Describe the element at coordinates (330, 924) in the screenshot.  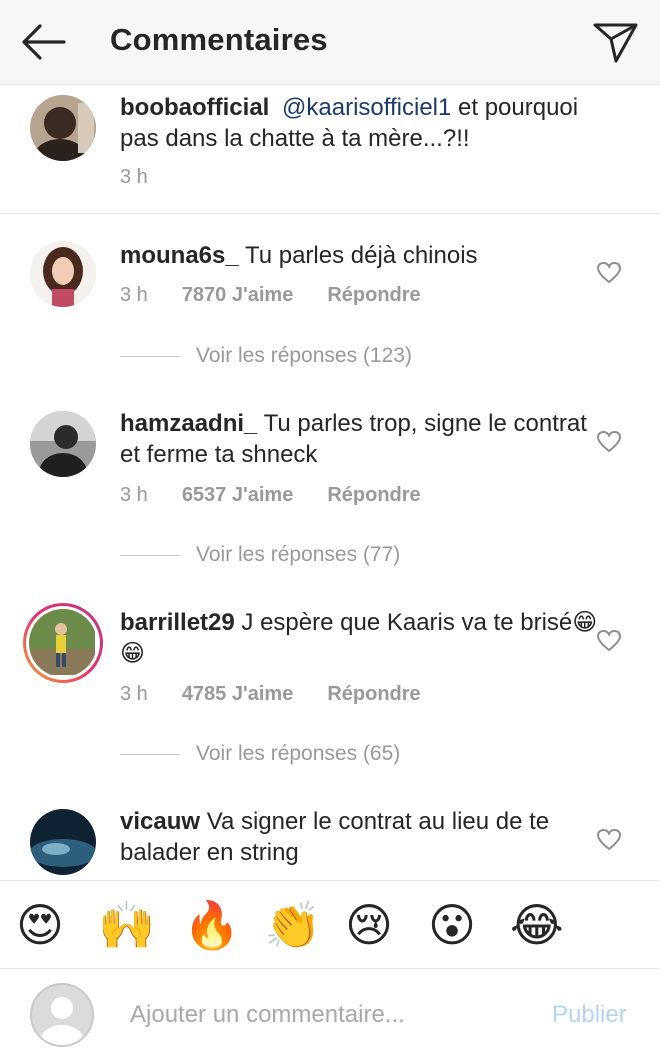
I see `emoji-quick-bar: 😍 🙌 🔥 👏 😢 😮 😂` at that location.